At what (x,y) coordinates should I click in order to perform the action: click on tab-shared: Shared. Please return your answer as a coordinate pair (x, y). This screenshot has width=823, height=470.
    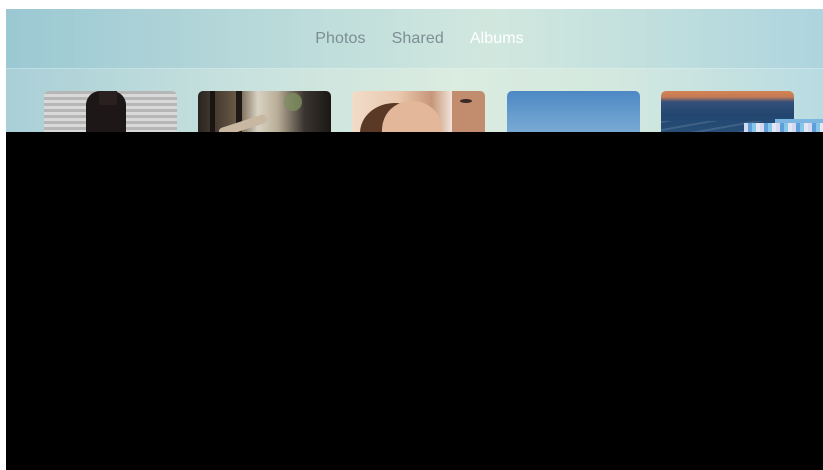
    Looking at the image, I should click on (418, 39).